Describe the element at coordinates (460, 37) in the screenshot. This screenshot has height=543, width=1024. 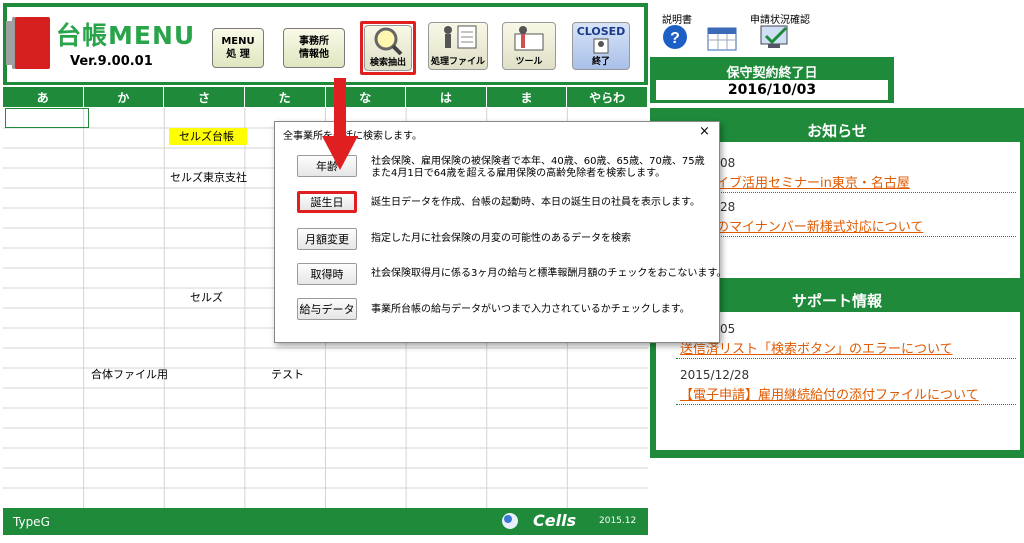
I see `process-file-icon` at that location.